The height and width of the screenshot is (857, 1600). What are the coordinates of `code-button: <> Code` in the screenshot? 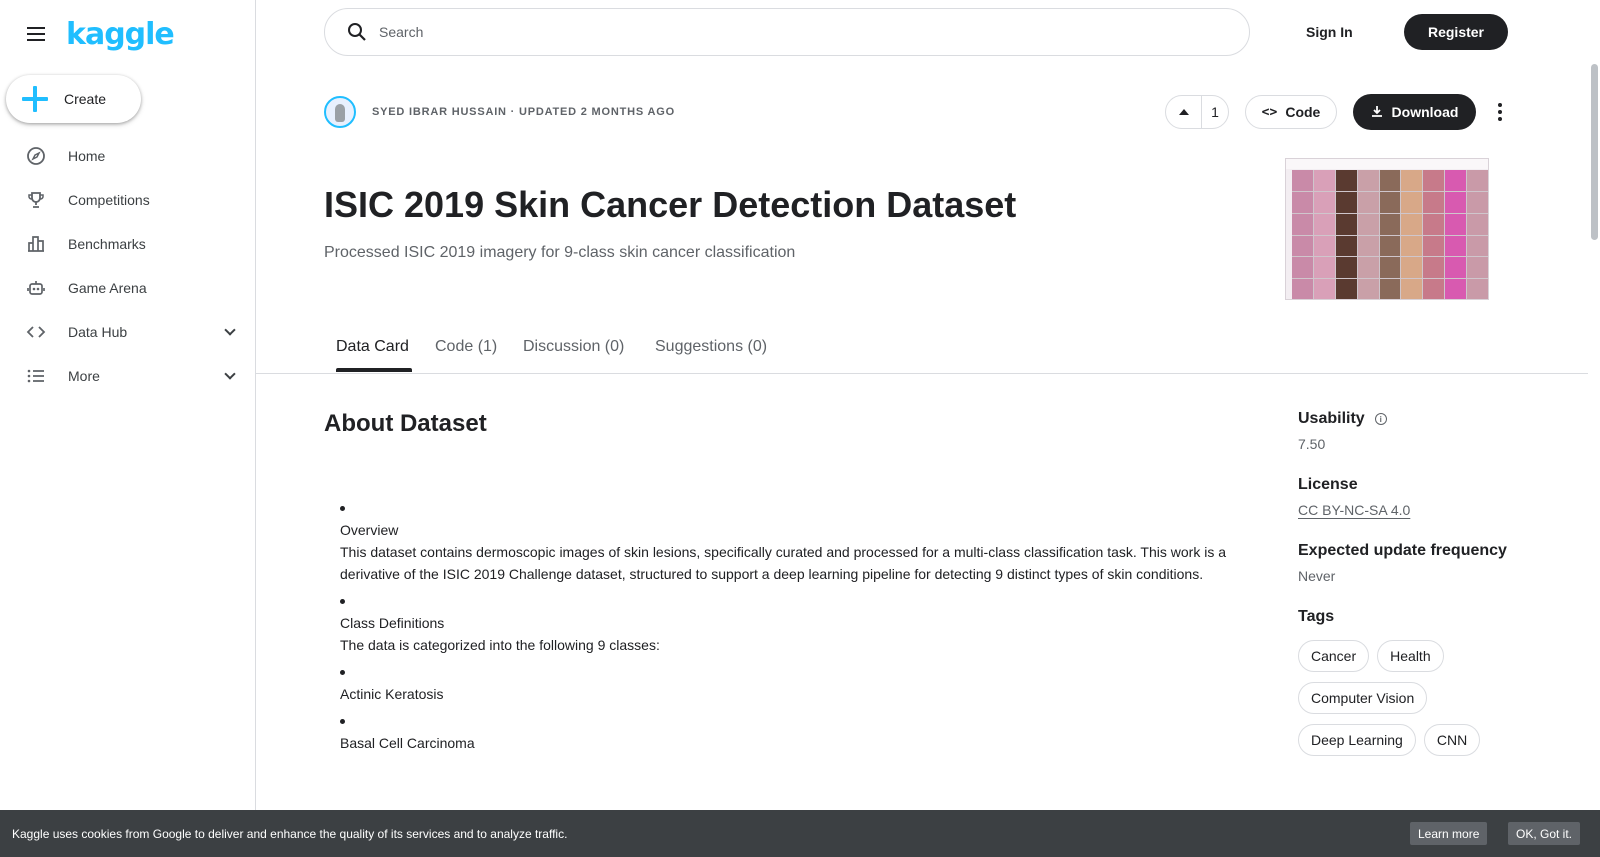 It's located at (1291, 112).